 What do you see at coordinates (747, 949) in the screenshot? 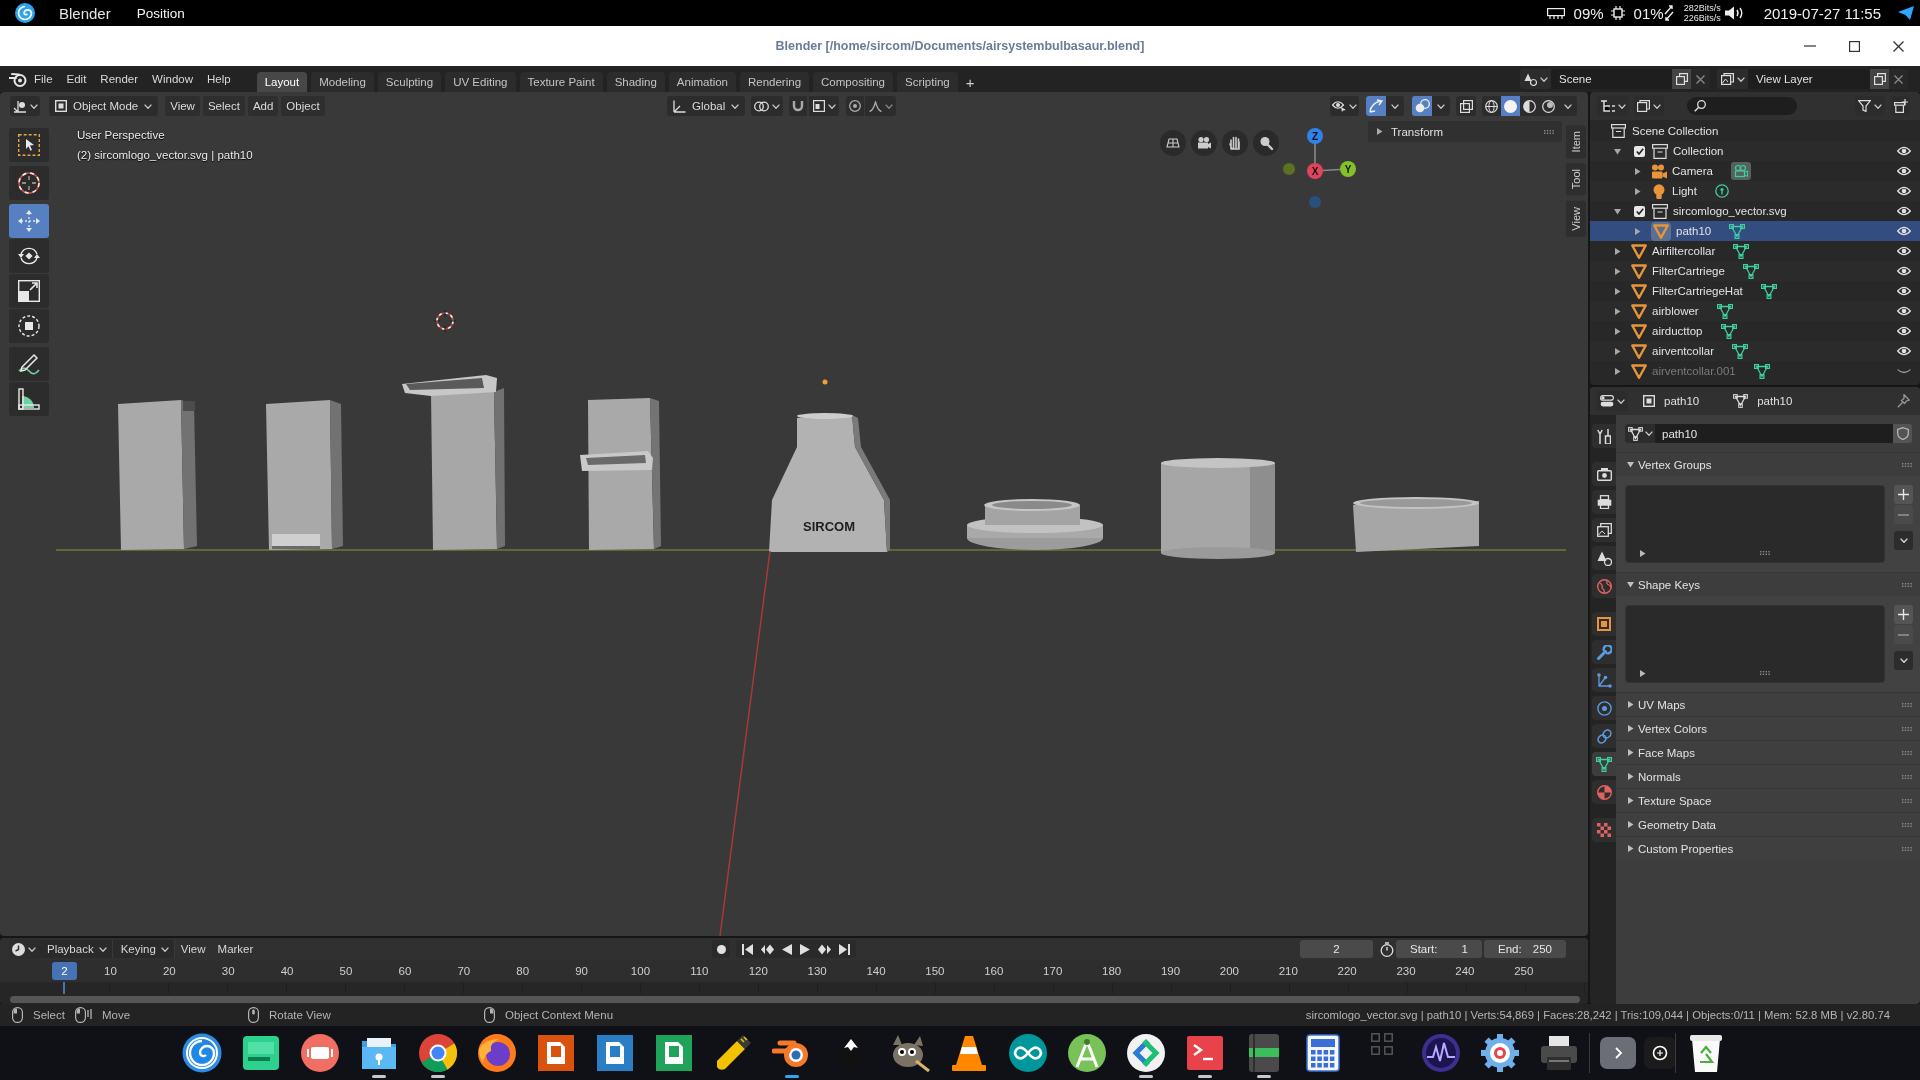
I see `skip-back-icon` at bounding box center [747, 949].